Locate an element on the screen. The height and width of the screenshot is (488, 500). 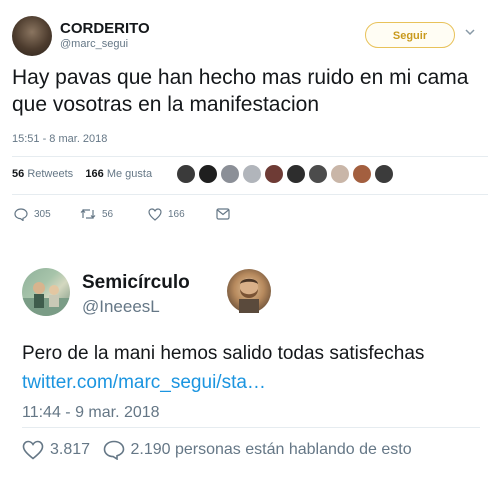
direct-message-button is located at coordinates (223, 214).